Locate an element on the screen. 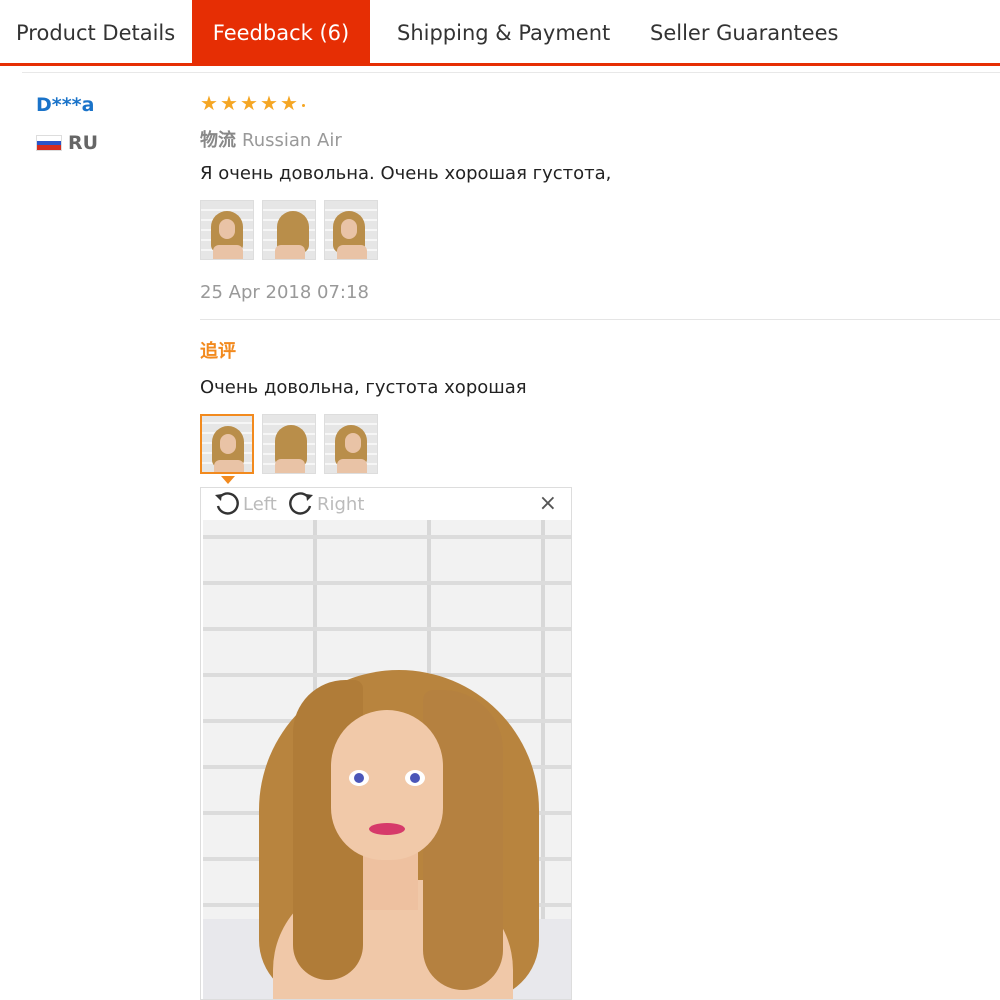 The width and height of the screenshot is (1000, 1000). rotate-left-icon is located at coordinates (227, 504).